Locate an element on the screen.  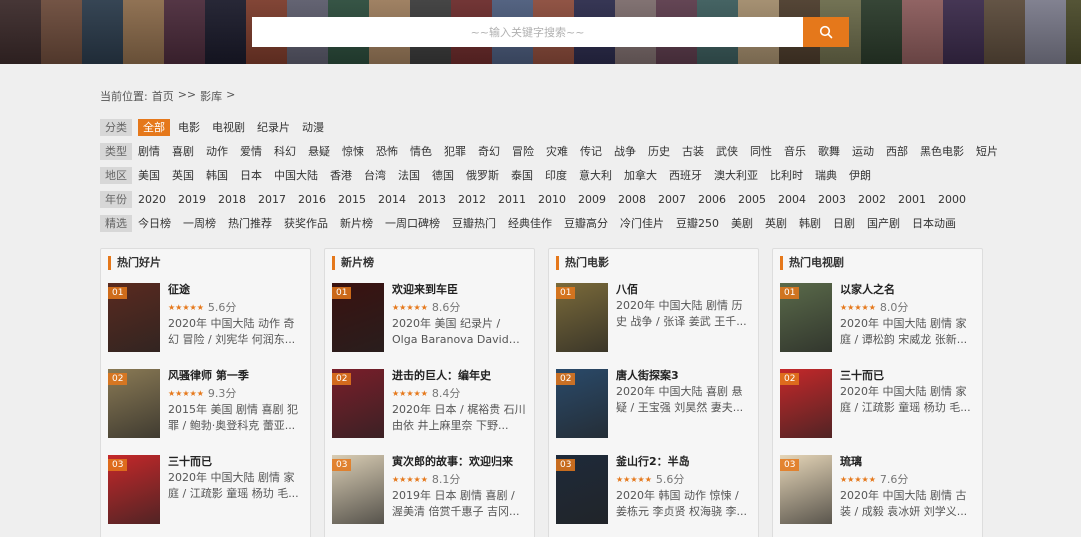
filter-option: 悬疑 is located at coordinates (319, 151).